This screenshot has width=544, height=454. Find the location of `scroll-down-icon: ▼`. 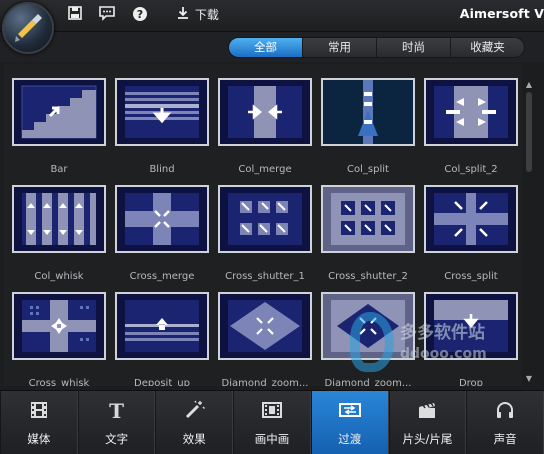

scroll-down-icon: ▼ is located at coordinates (529, 379).